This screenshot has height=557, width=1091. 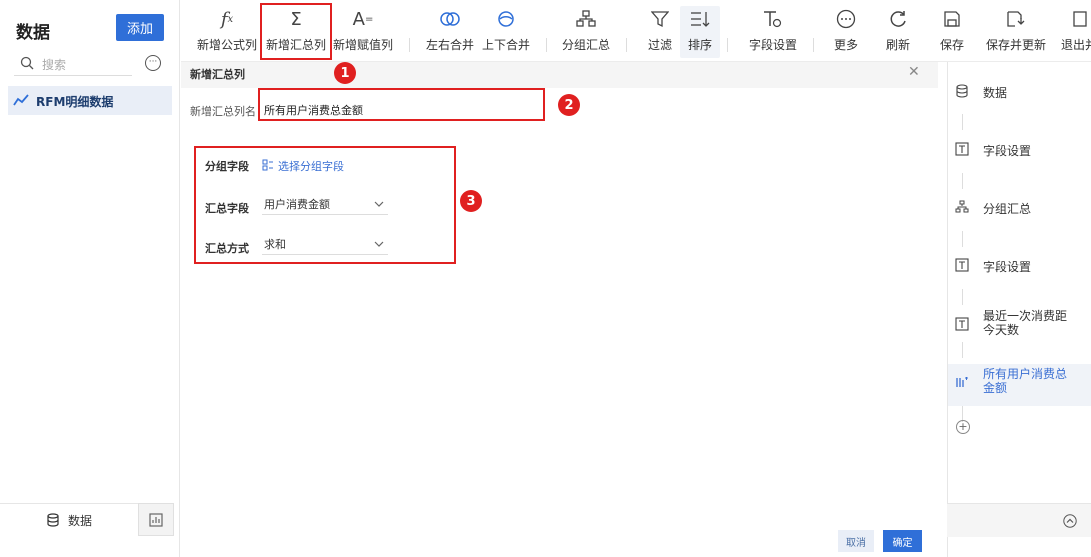 What do you see at coordinates (1016, 19) in the screenshot?
I see `save-update-icon` at bounding box center [1016, 19].